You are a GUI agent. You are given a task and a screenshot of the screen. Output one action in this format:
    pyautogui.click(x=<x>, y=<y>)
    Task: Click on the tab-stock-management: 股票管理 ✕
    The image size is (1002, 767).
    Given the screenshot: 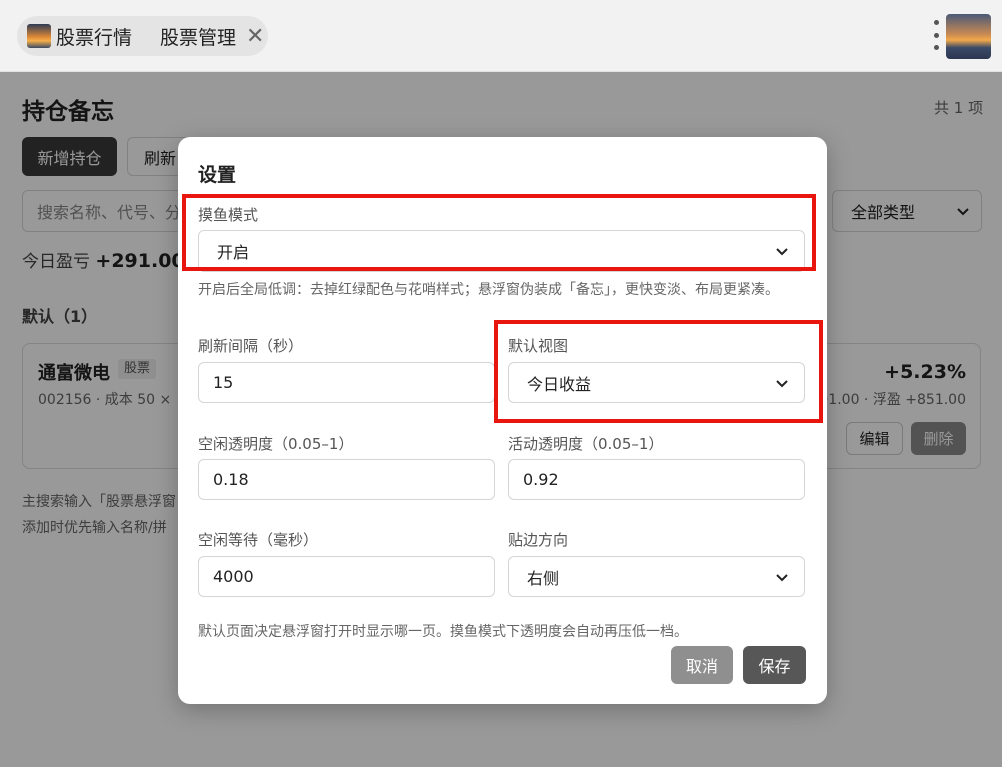 What is the action you would take?
    pyautogui.click(x=204, y=36)
    